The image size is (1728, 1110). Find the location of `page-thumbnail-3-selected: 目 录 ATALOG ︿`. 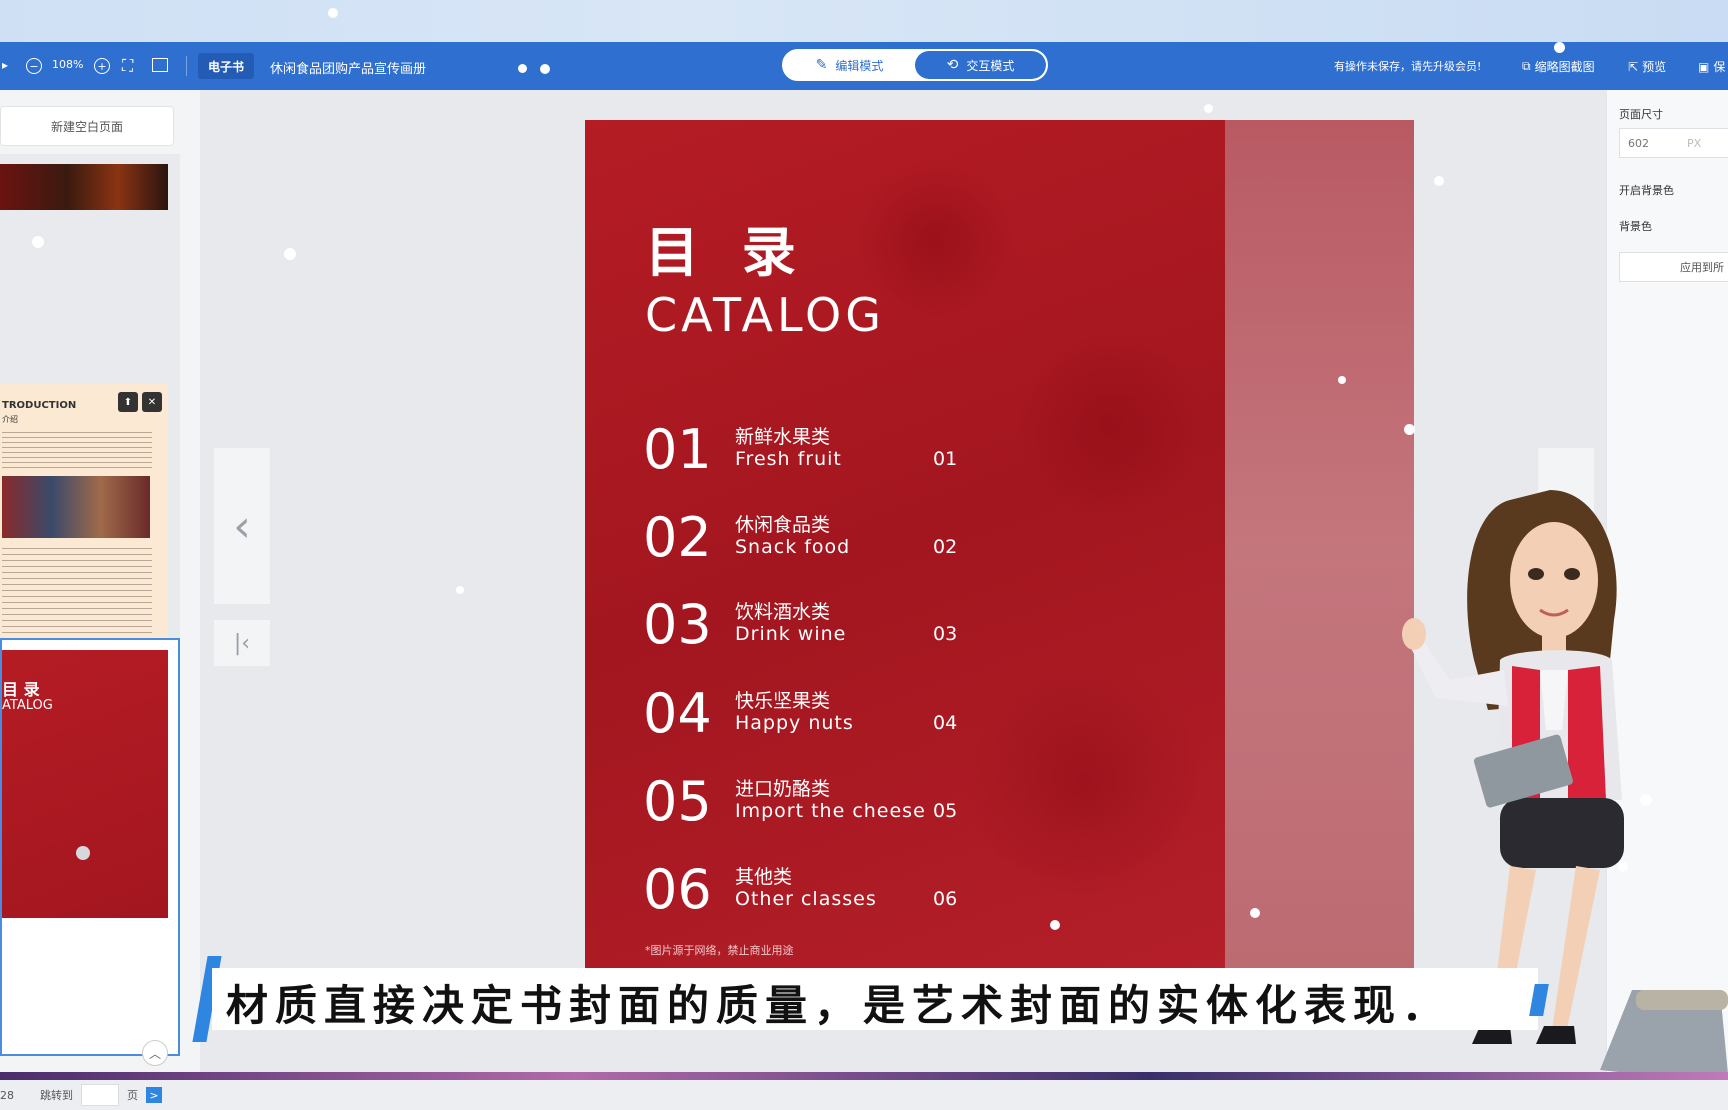

page-thumbnail-3-selected: 目 录 ATALOG ︿ is located at coordinates (90, 852).